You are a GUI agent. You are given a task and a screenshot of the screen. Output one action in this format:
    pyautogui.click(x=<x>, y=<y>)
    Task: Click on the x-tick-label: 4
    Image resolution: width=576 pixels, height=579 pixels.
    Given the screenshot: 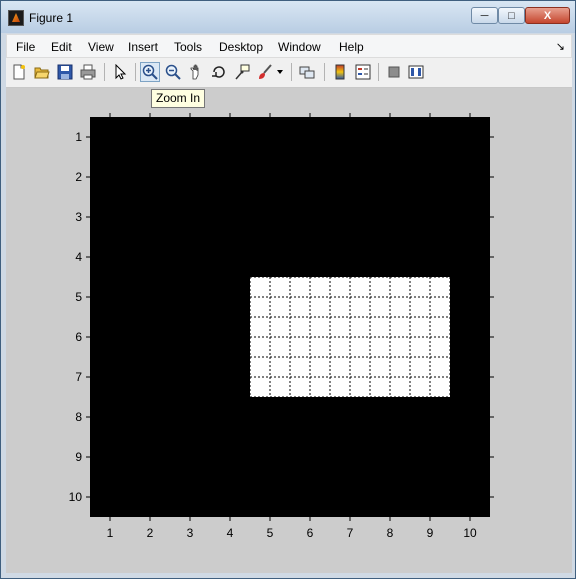 What is the action you would take?
    pyautogui.click(x=230, y=533)
    